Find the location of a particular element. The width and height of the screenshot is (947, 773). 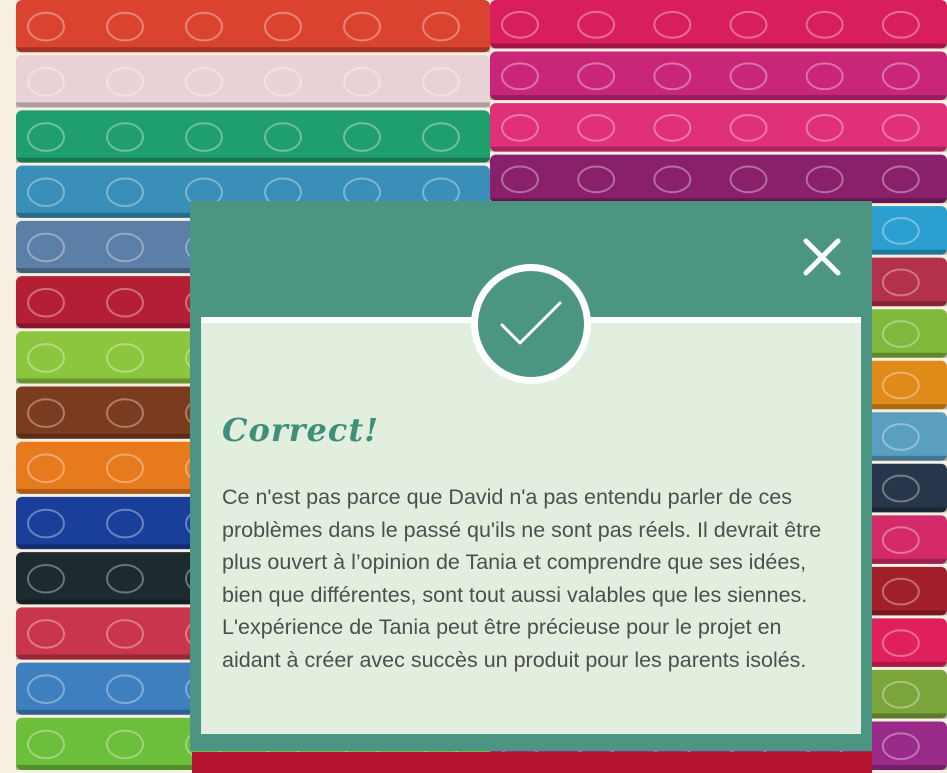

close-icon is located at coordinates (822, 257).